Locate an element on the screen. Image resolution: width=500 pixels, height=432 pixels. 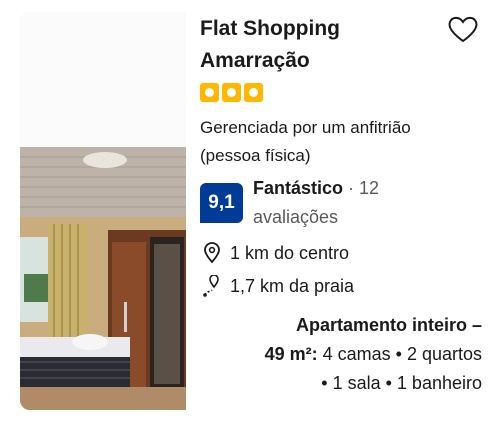
unit-type: Apartamento inteiro – is located at coordinates (388, 325).